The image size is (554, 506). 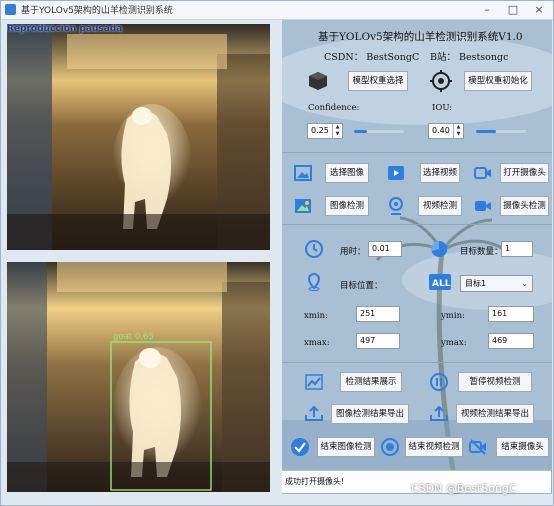 What do you see at coordinates (524, 173) in the screenshot?
I see `open-camera-button: 打开摄像头` at bounding box center [524, 173].